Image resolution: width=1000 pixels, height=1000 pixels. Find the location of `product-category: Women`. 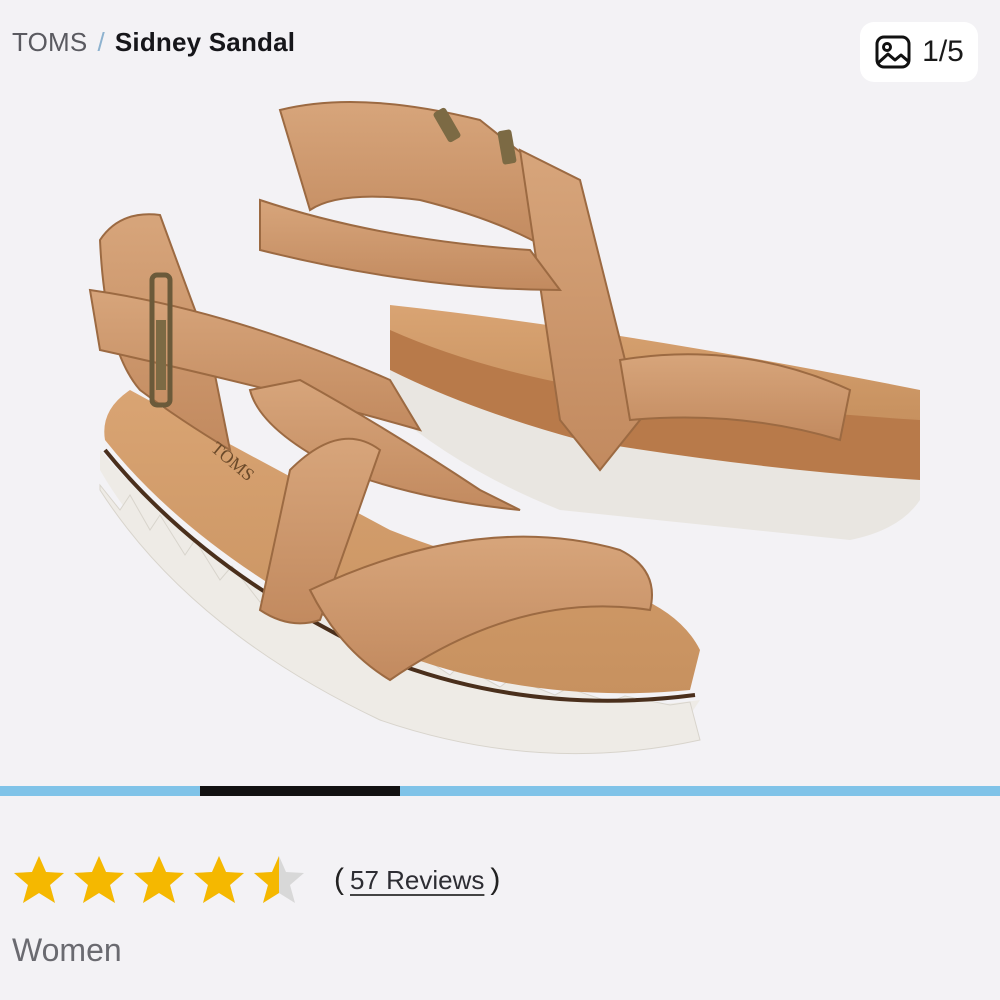

product-category: Women is located at coordinates (67, 950).